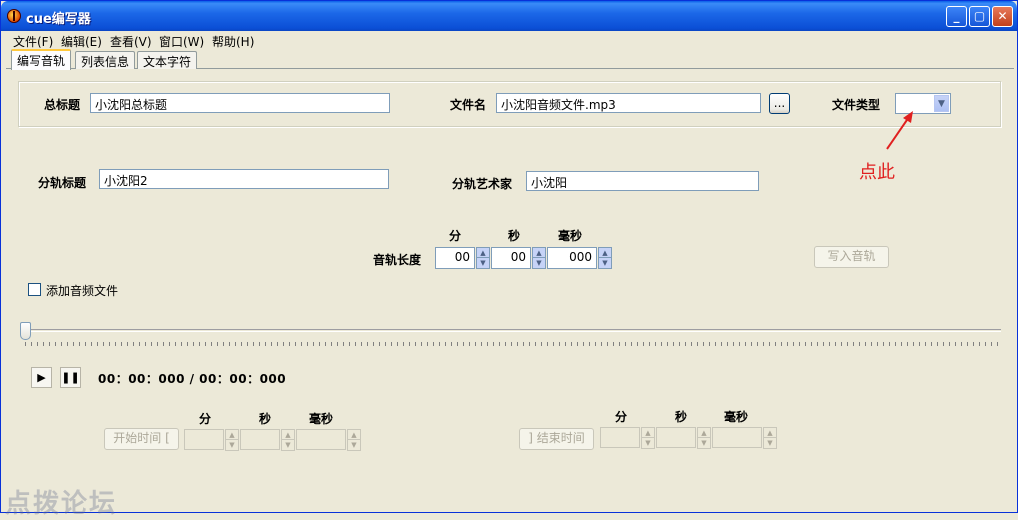 The width and height of the screenshot is (1018, 520). What do you see at coordinates (676, 437) in the screenshot?
I see `end-sec-input` at bounding box center [676, 437].